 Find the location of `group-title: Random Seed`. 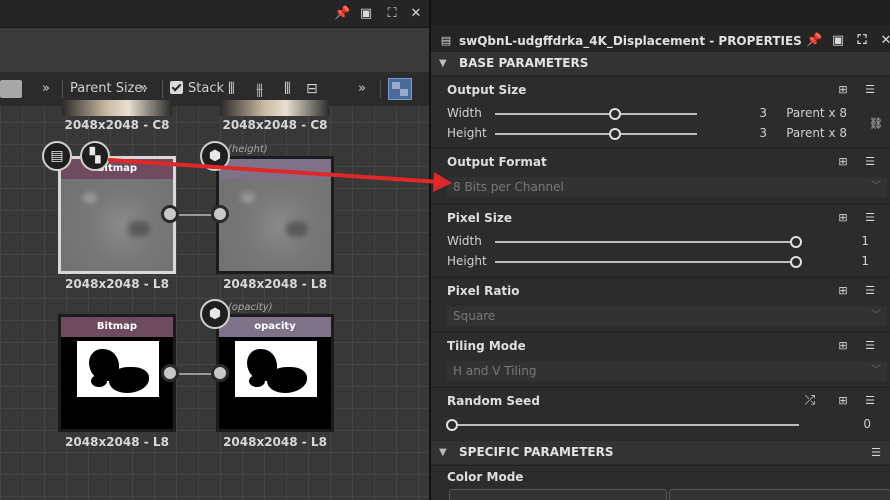

group-title: Random Seed is located at coordinates (493, 401).